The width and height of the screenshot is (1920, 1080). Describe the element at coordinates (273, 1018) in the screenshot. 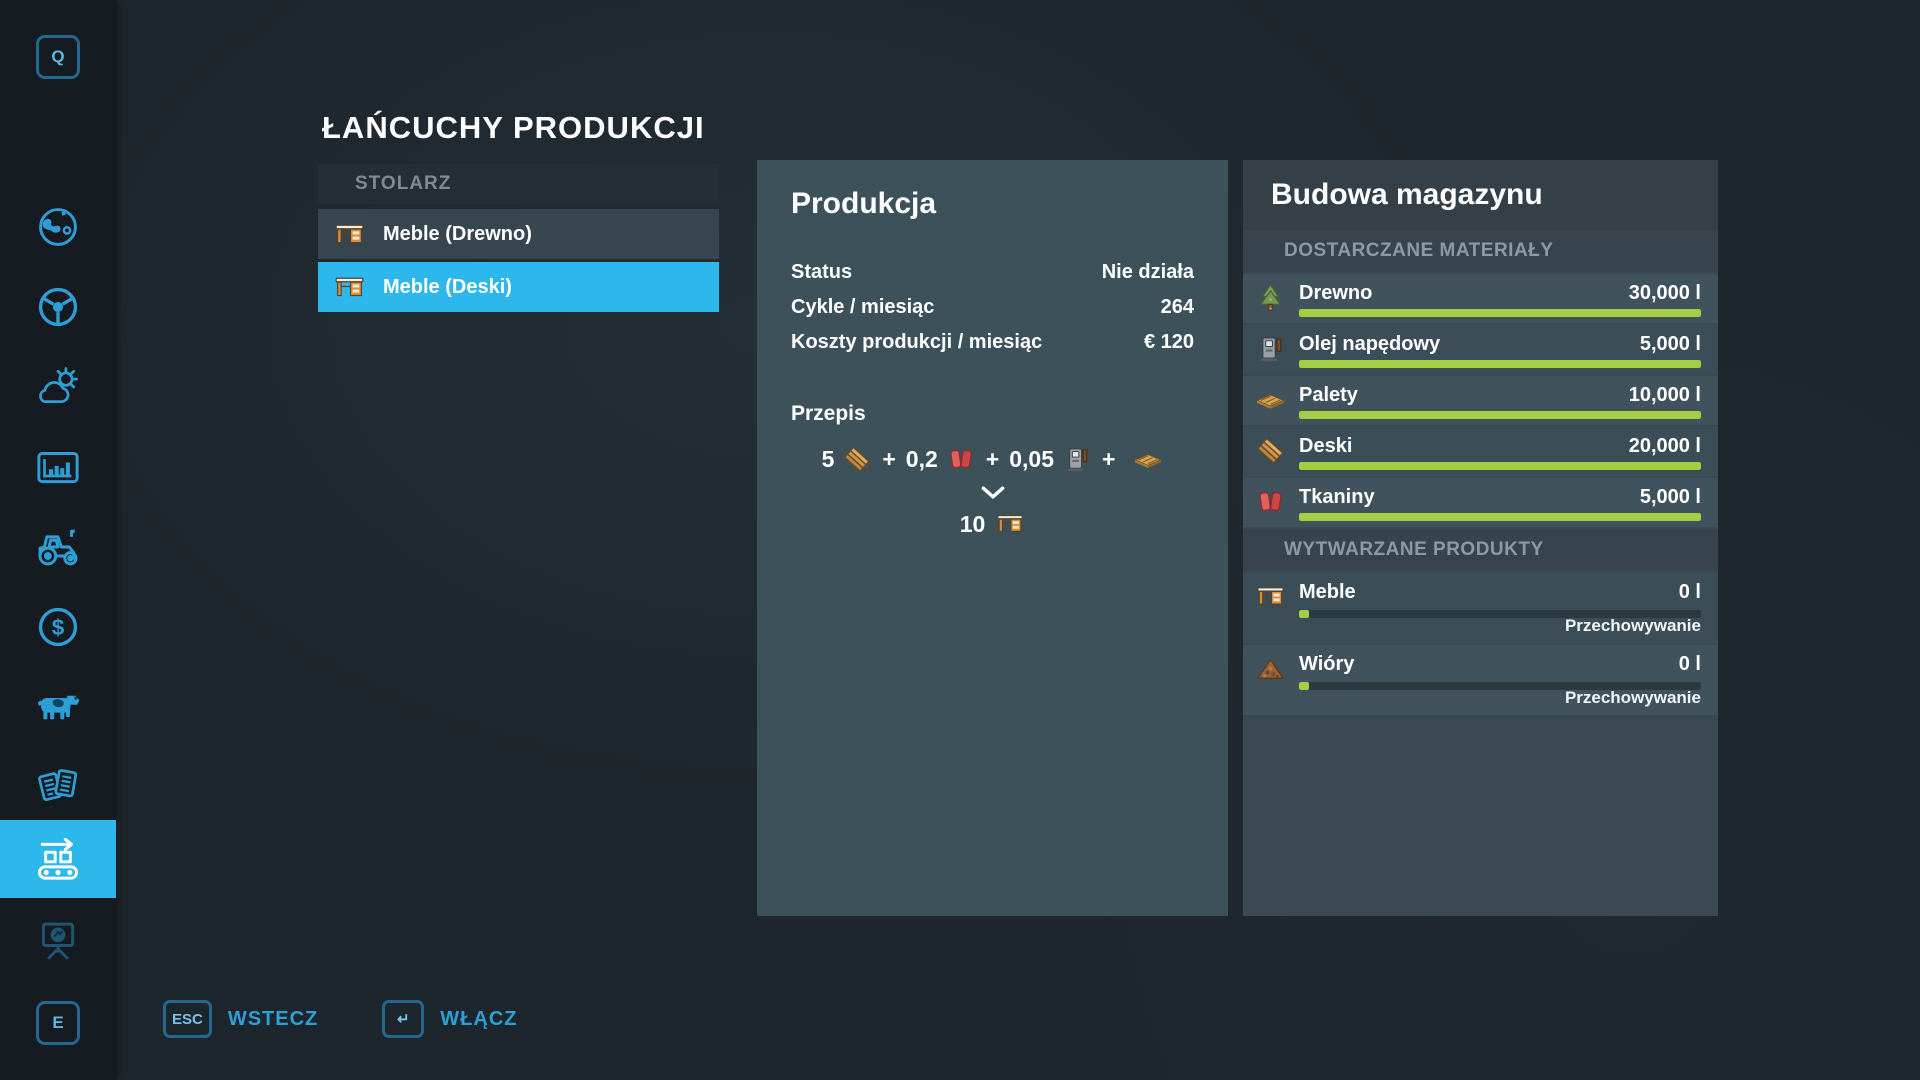

I see `back-label: WSTECZ` at that location.